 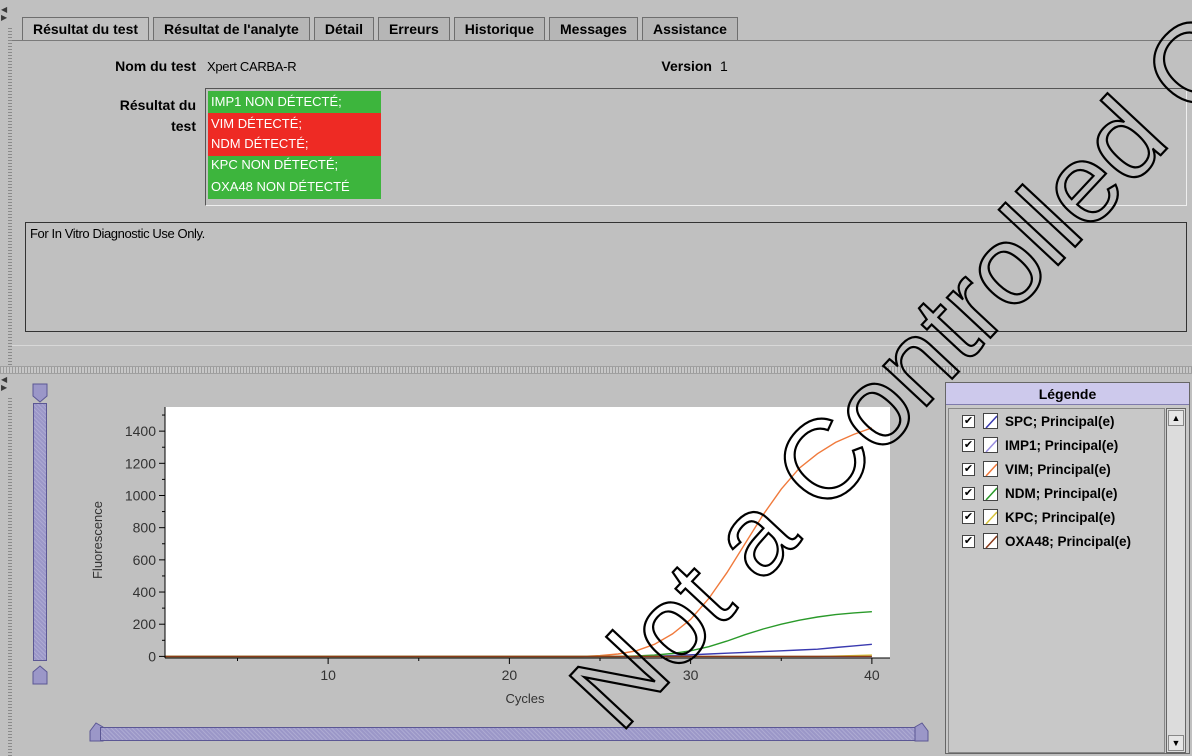 What do you see at coordinates (510, 734) in the screenshot?
I see `horizontal-slider-track` at bounding box center [510, 734].